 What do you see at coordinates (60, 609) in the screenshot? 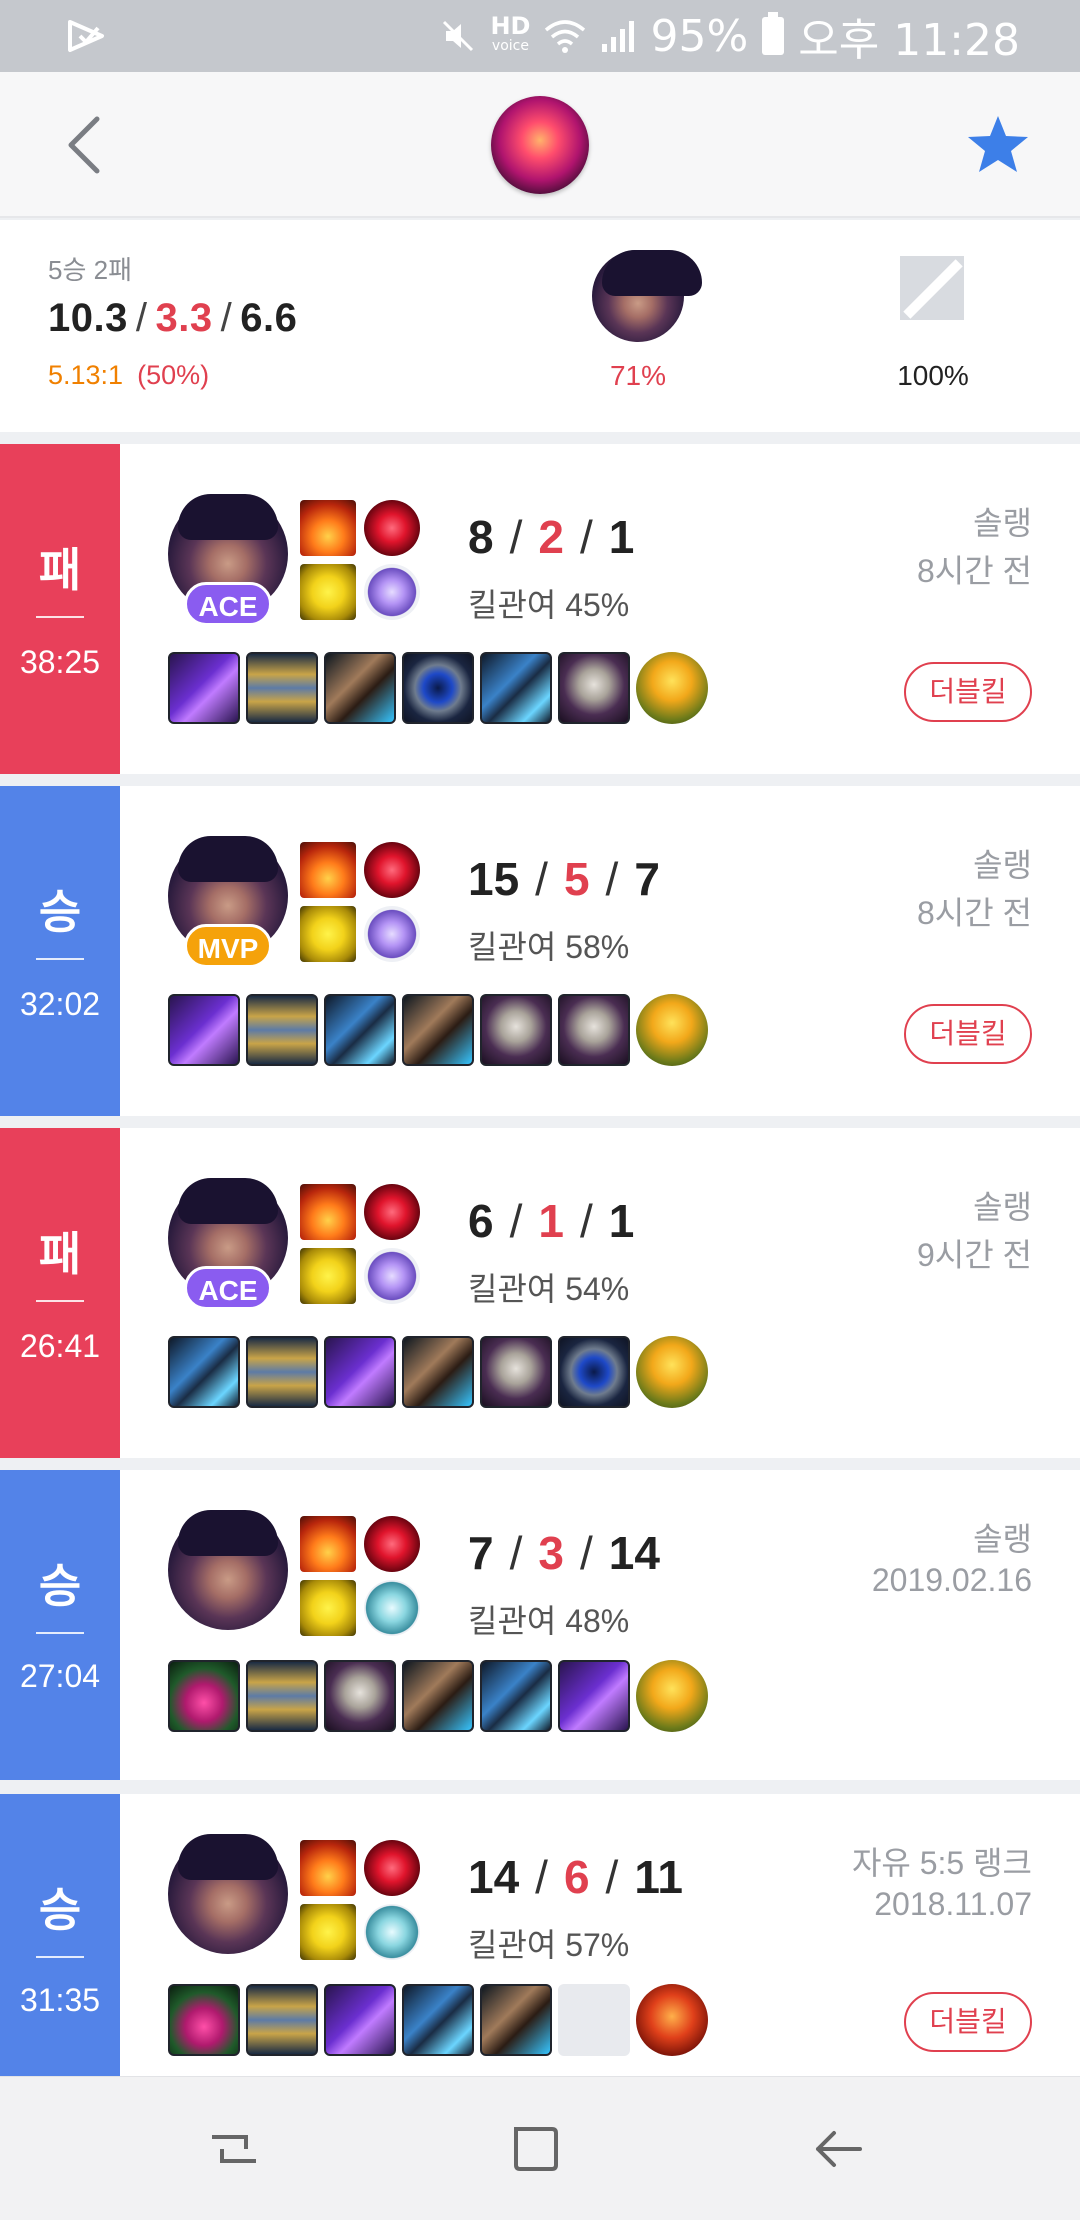
I see `result-strip: 패 38:25` at bounding box center [60, 609].